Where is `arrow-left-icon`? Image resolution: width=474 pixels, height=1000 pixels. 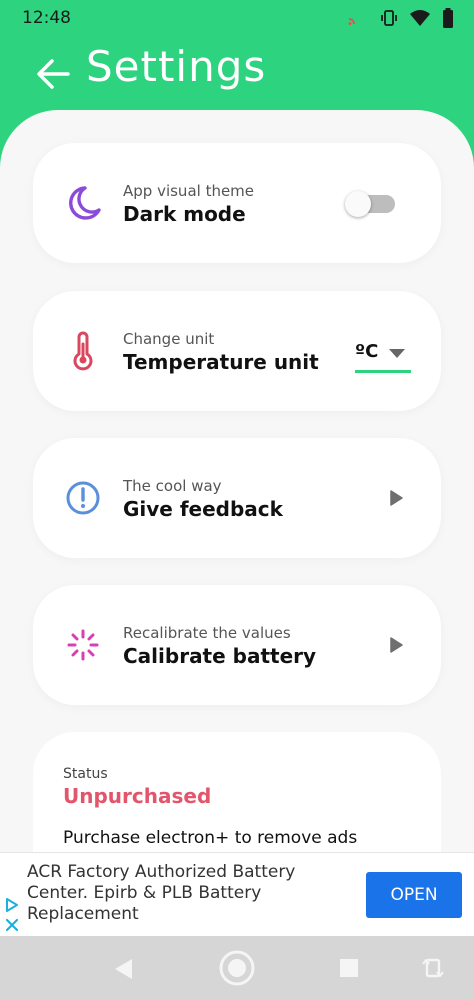
arrow-left-icon is located at coordinates (53, 74).